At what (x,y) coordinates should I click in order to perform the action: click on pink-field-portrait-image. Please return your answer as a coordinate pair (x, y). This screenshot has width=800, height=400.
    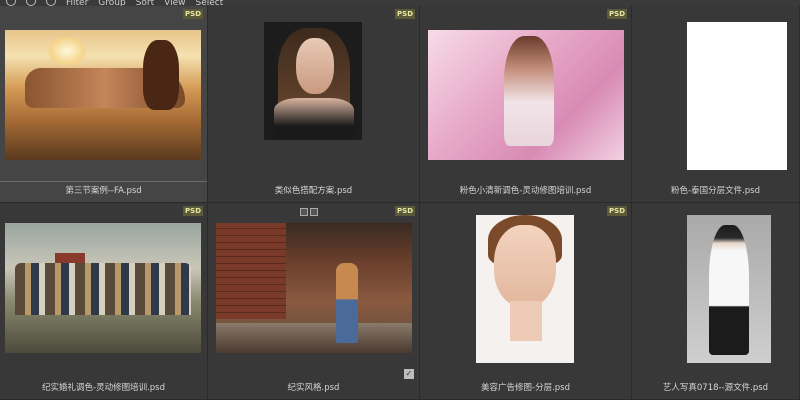
    Looking at the image, I should click on (526, 95).